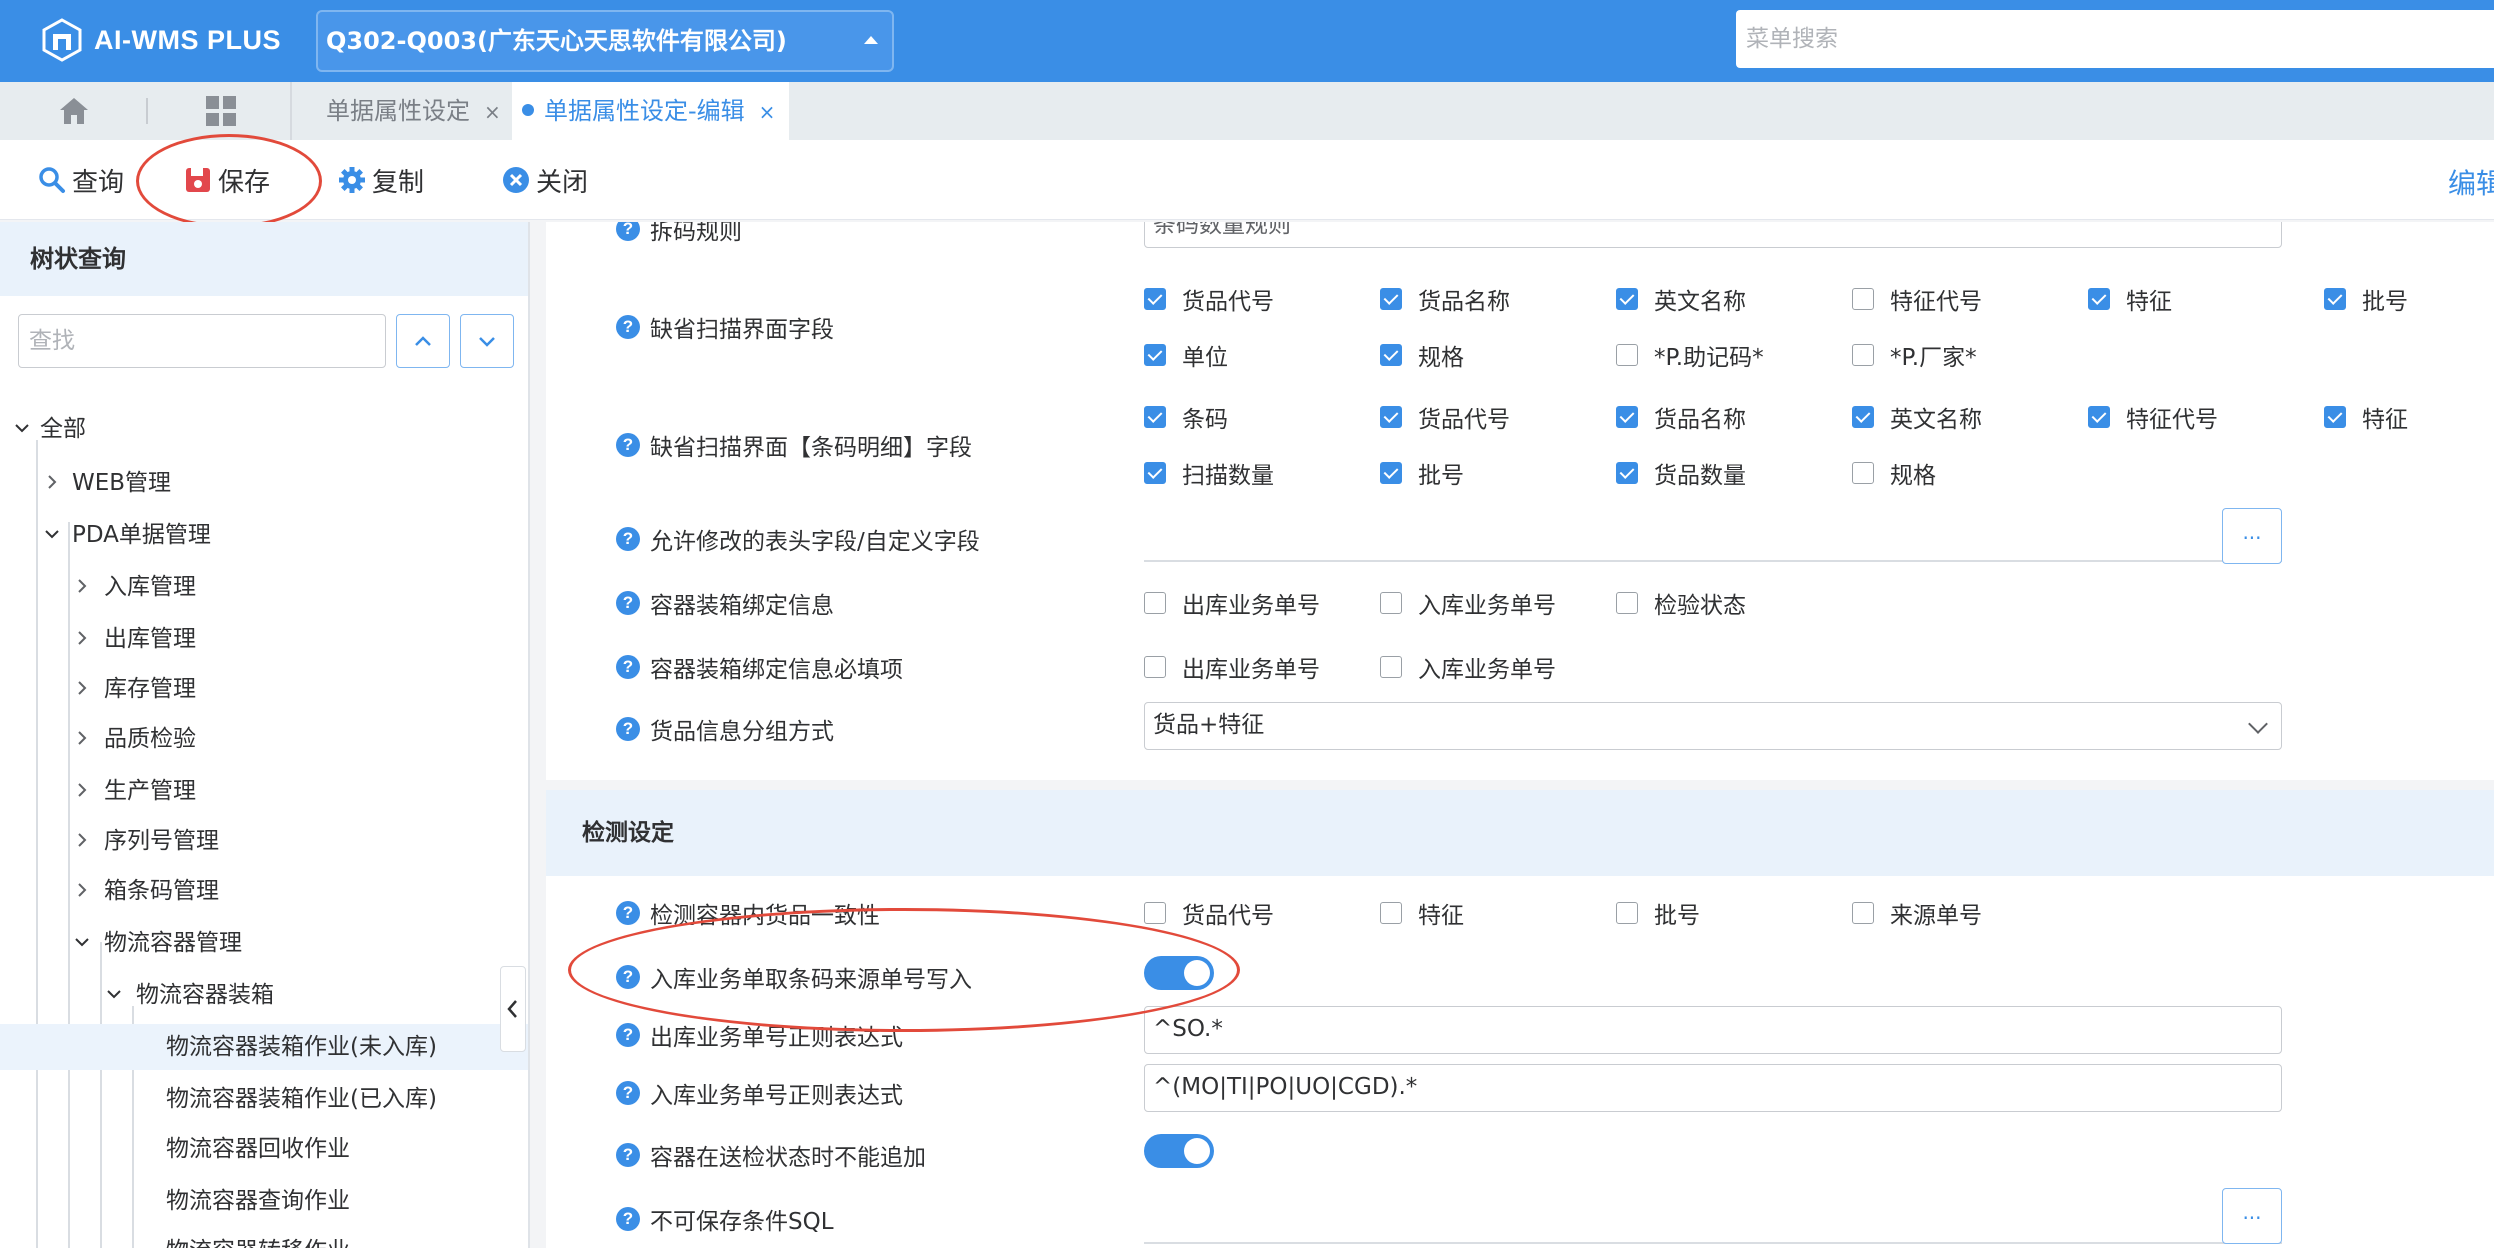 Image resolution: width=2494 pixels, height=1248 pixels. What do you see at coordinates (2471, 182) in the screenshot?
I see `edit-link: 编辑` at bounding box center [2471, 182].